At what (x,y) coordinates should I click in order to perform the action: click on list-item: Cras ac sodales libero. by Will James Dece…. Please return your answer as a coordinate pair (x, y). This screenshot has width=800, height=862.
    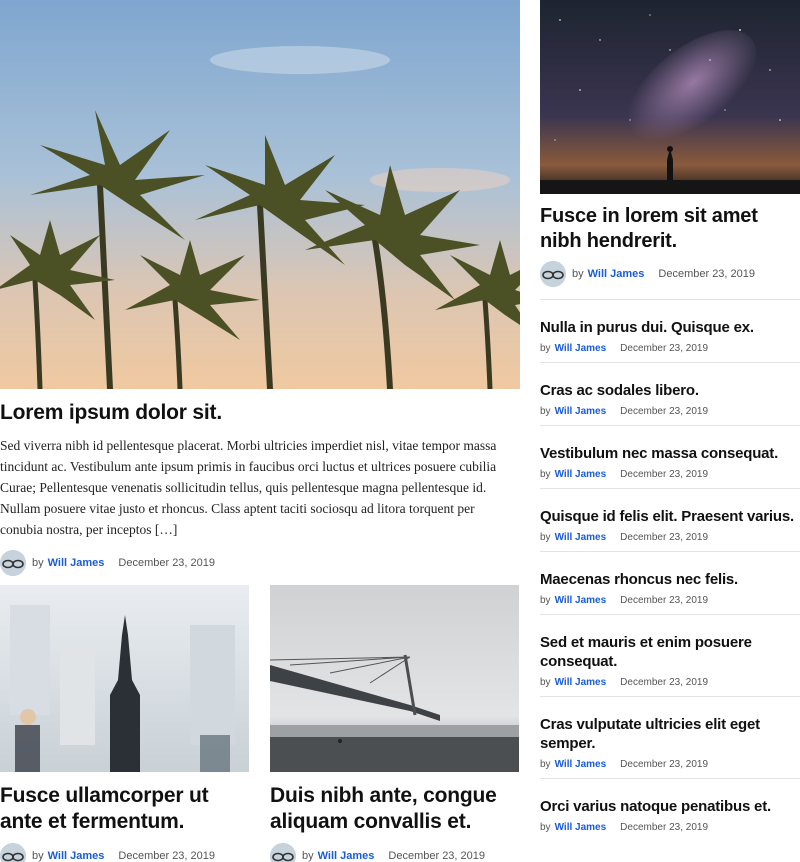
    Looking at the image, I should click on (670, 393).